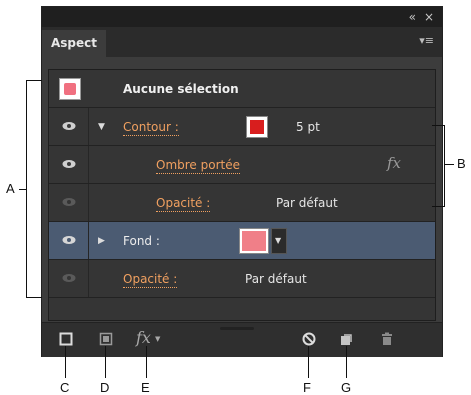 This screenshot has height=395, width=471. I want to click on stroke-row: ▼ Contour : 5 pt, so click(242, 127).